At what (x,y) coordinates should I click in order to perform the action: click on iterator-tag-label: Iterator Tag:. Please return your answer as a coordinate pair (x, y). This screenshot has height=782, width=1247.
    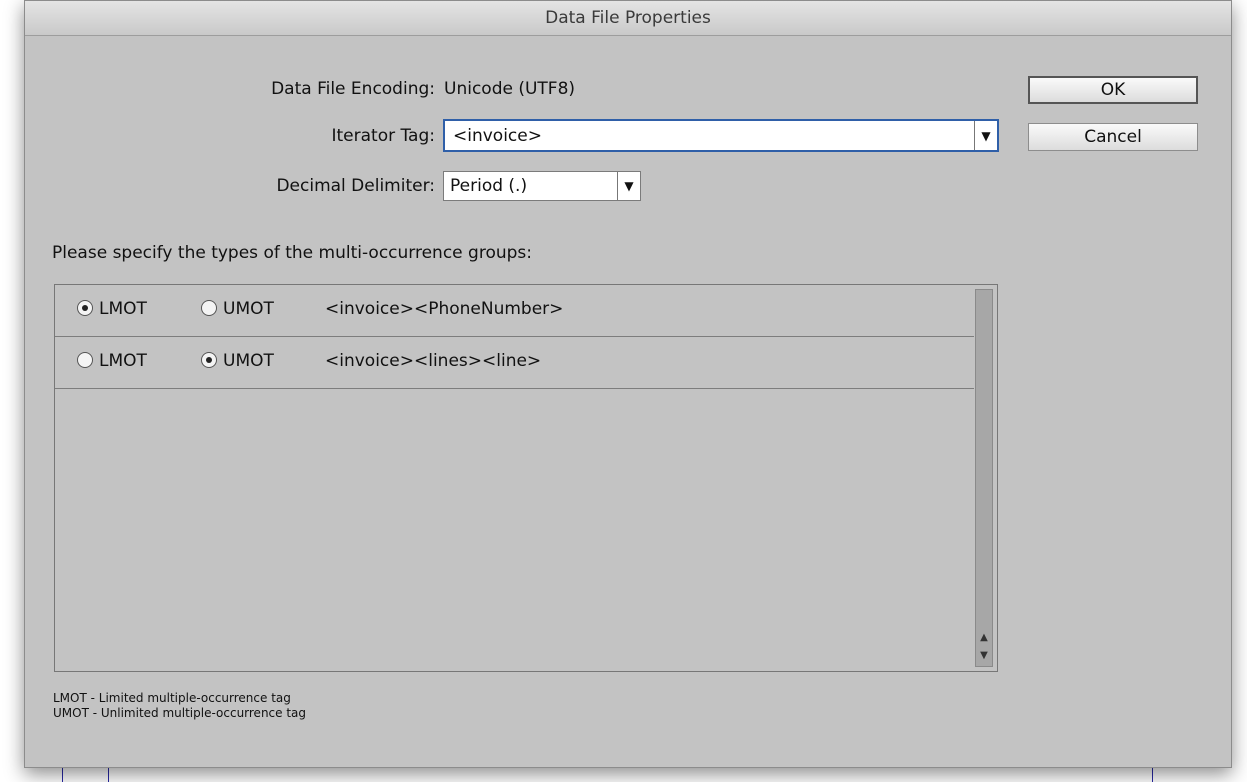
    Looking at the image, I should click on (383, 136).